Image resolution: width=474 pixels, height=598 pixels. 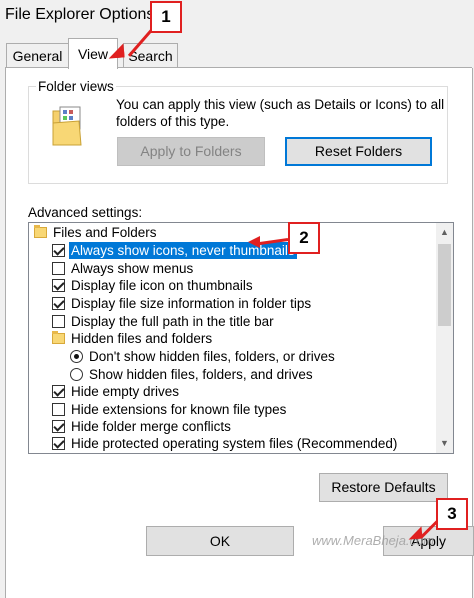 I want to click on setting-label: Hide folder merge conflicts, so click(x=151, y=426).